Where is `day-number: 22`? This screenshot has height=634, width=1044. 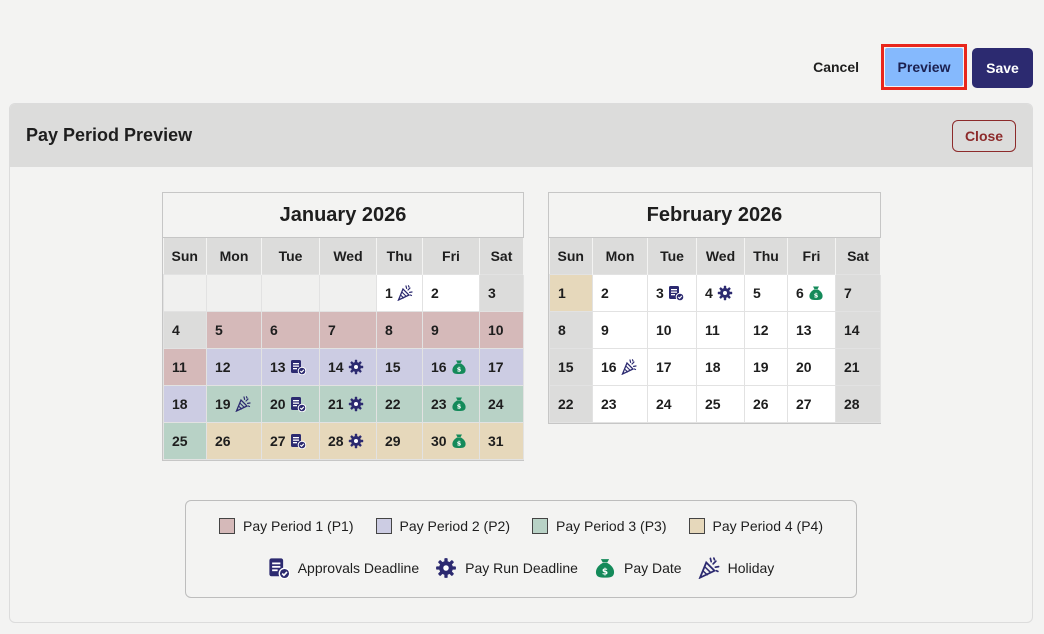
day-number: 22 is located at coordinates (566, 404).